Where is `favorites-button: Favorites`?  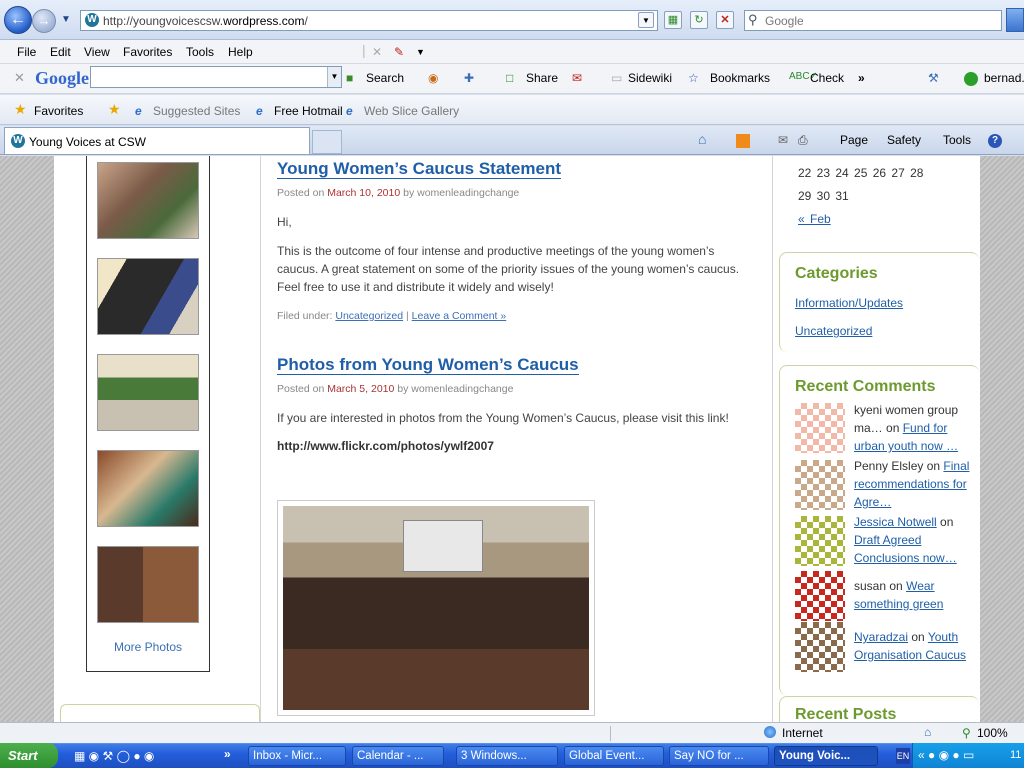 favorites-button: Favorites is located at coordinates (58, 111).